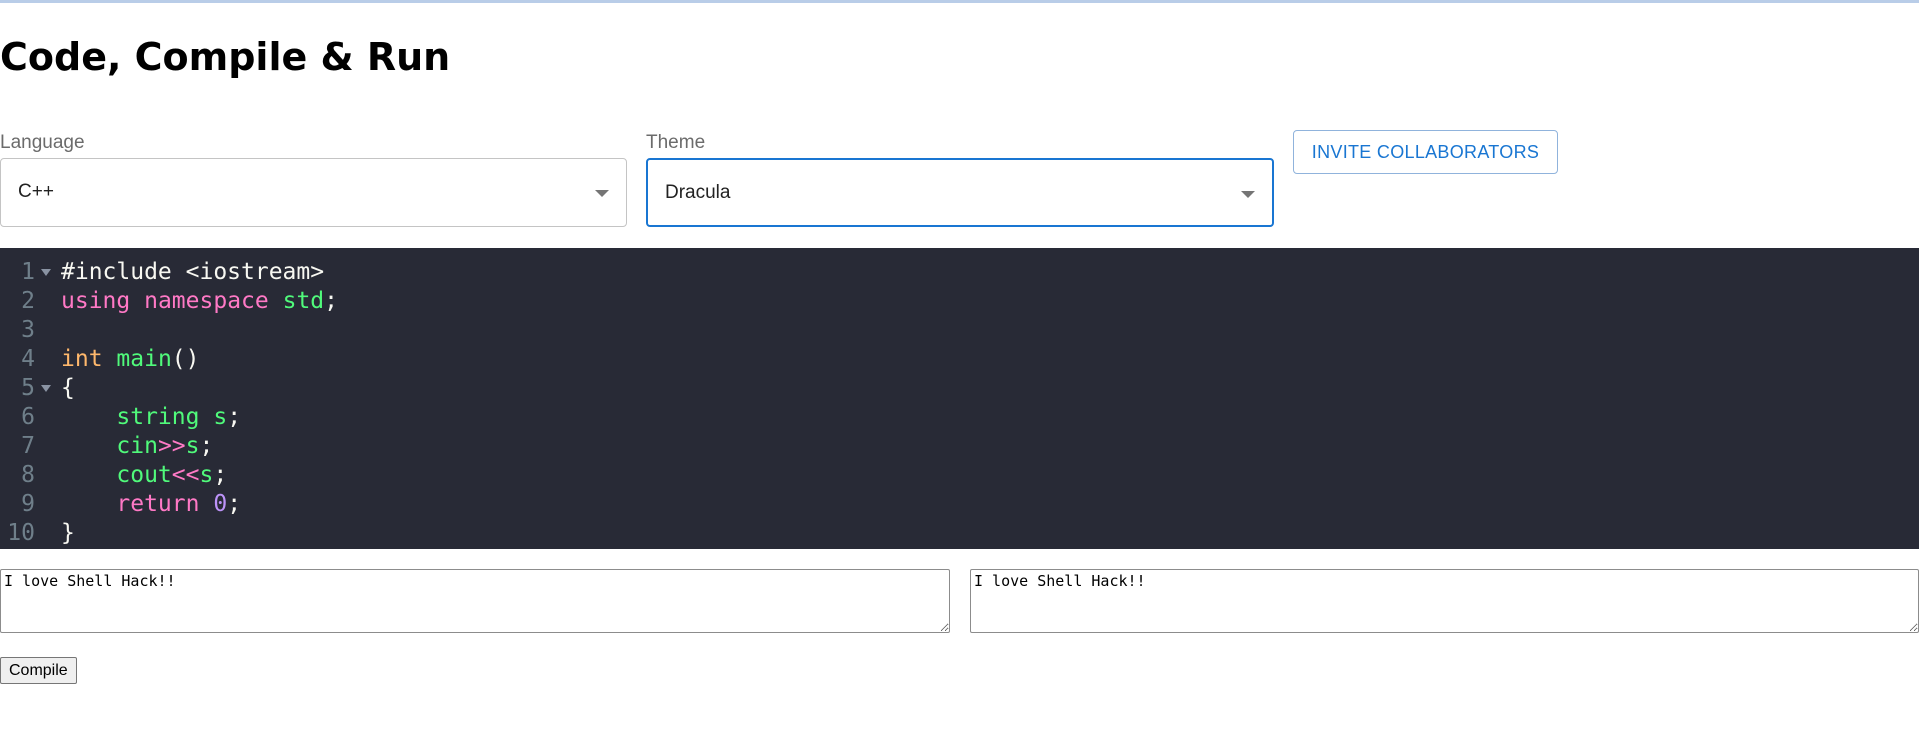  I want to click on line-number: 6, so click(28, 417).